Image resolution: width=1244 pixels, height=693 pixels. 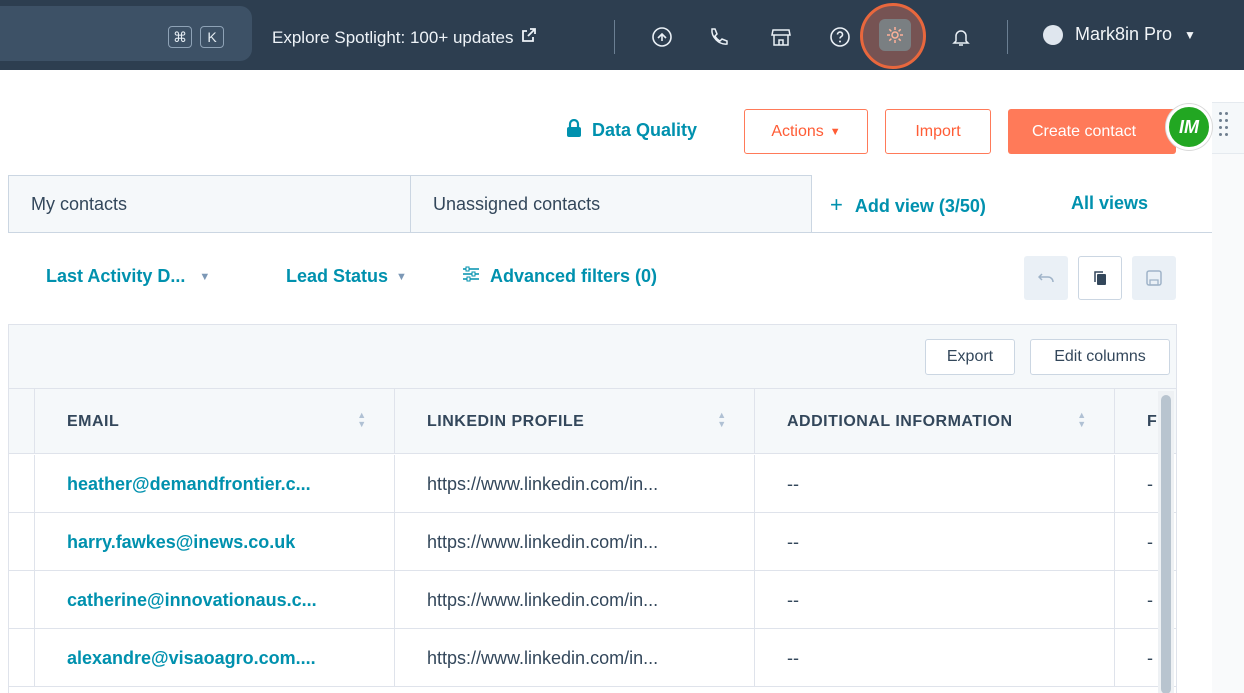 I want to click on import-button: Import, so click(x=938, y=131).